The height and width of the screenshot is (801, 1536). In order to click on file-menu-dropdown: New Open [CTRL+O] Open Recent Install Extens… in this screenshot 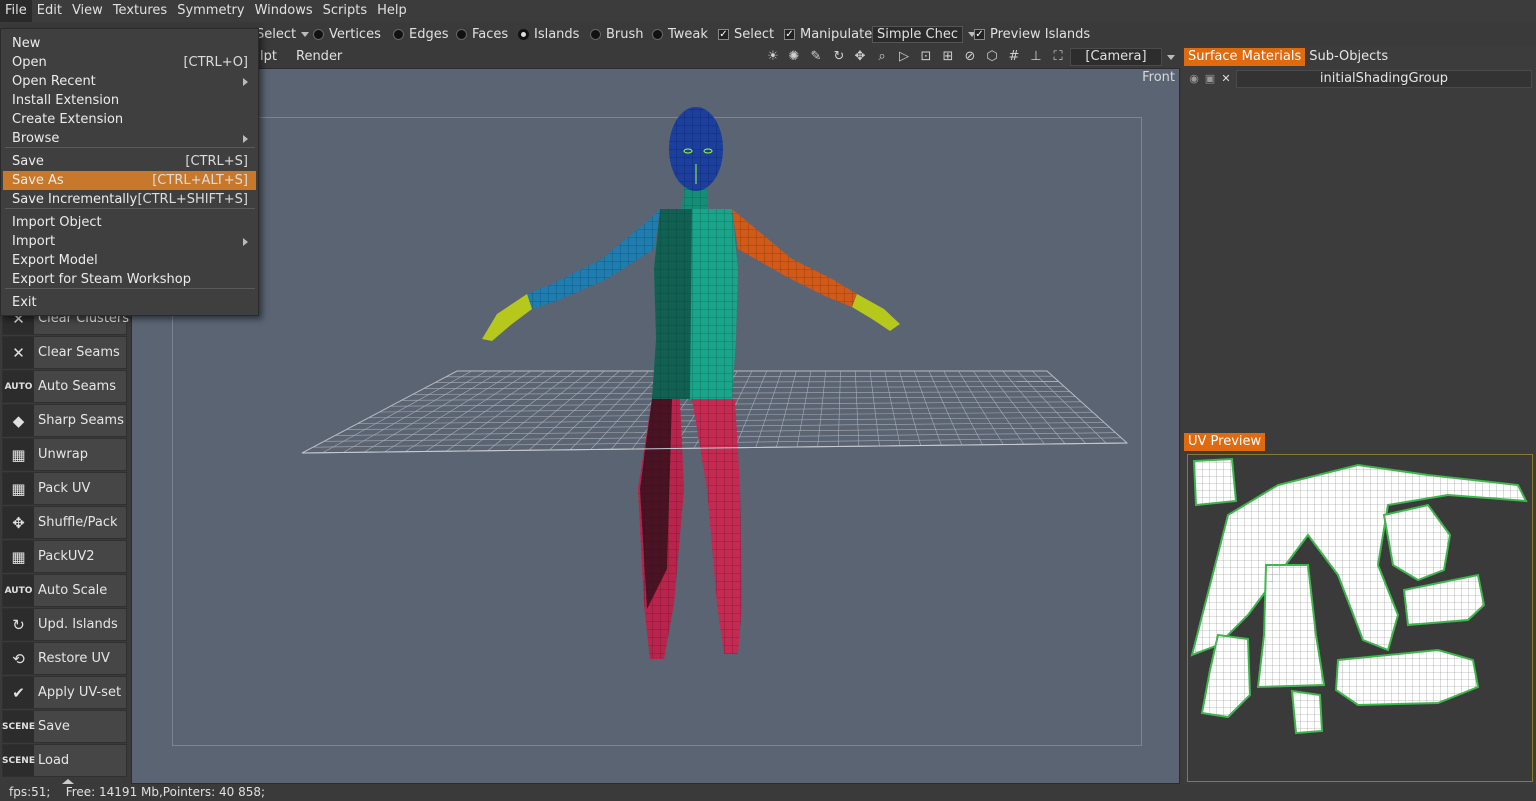, I will do `click(129, 172)`.